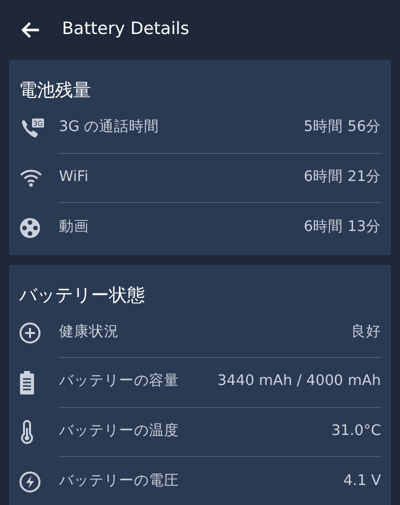  Describe the element at coordinates (342, 227) in the screenshot. I see `row-value: 6時間 13分` at that location.